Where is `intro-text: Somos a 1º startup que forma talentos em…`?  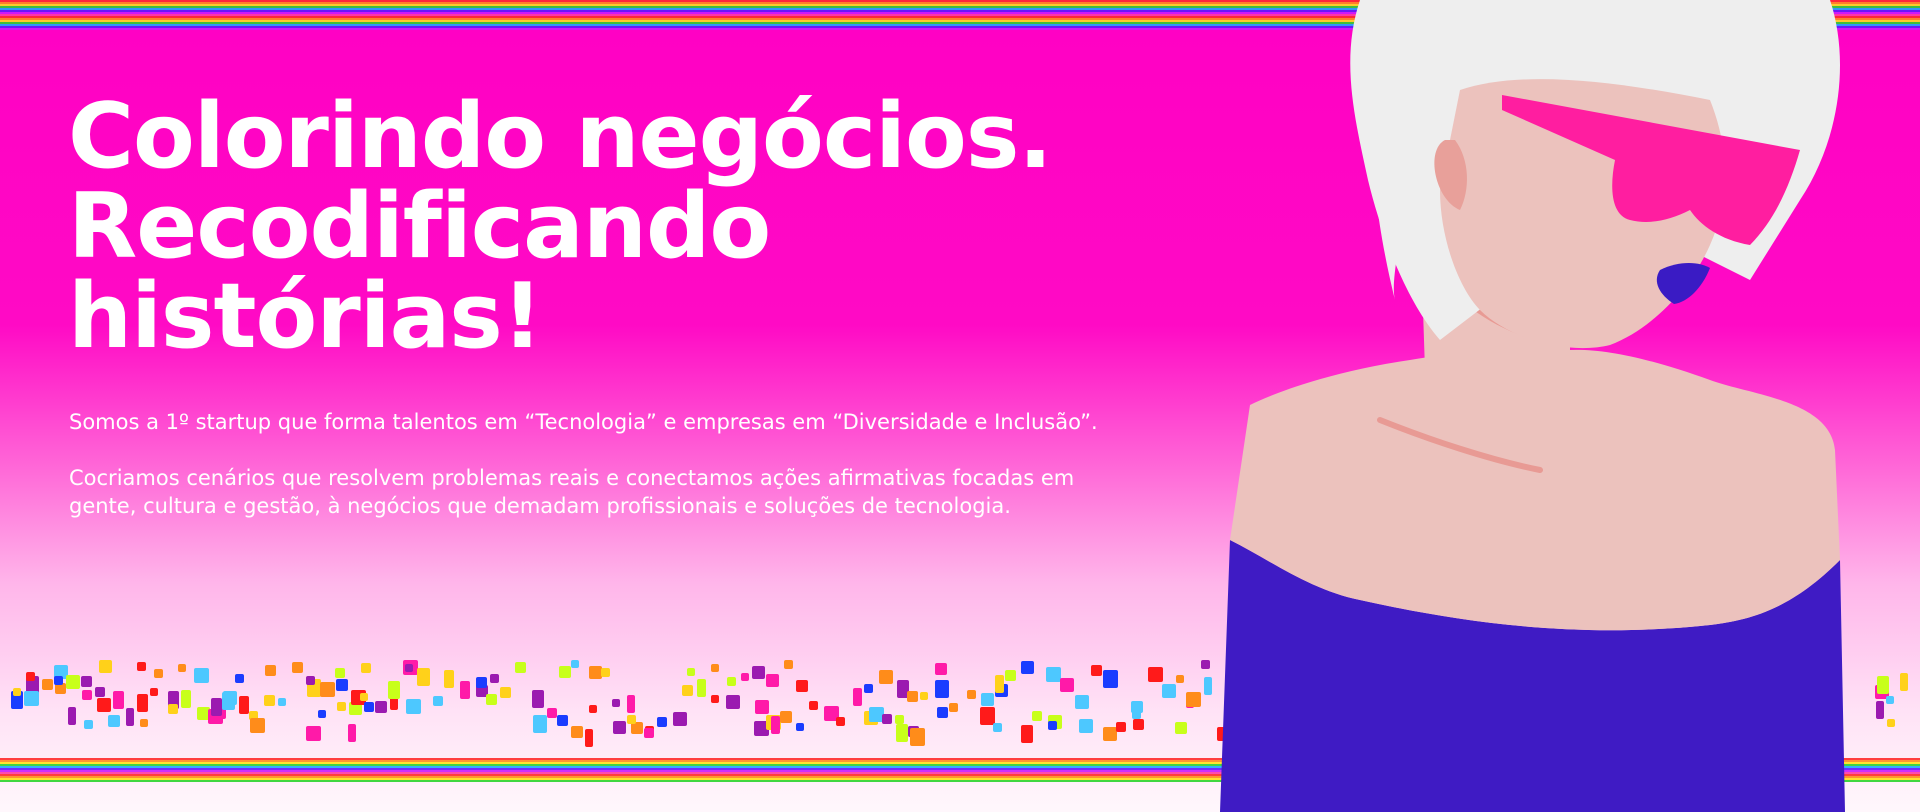
intro-text: Somos a 1º startup que forma talentos em… is located at coordinates (599, 478).